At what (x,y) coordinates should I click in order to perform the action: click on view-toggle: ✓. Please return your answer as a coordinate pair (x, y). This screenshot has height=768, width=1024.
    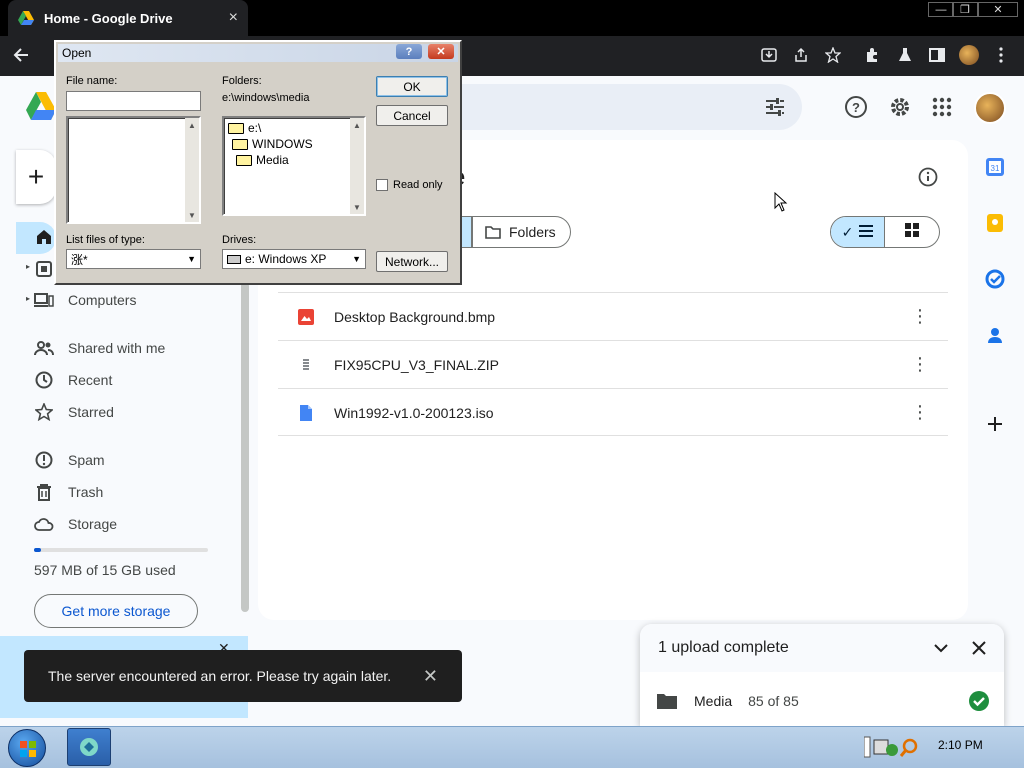
    Looking at the image, I should click on (885, 232).